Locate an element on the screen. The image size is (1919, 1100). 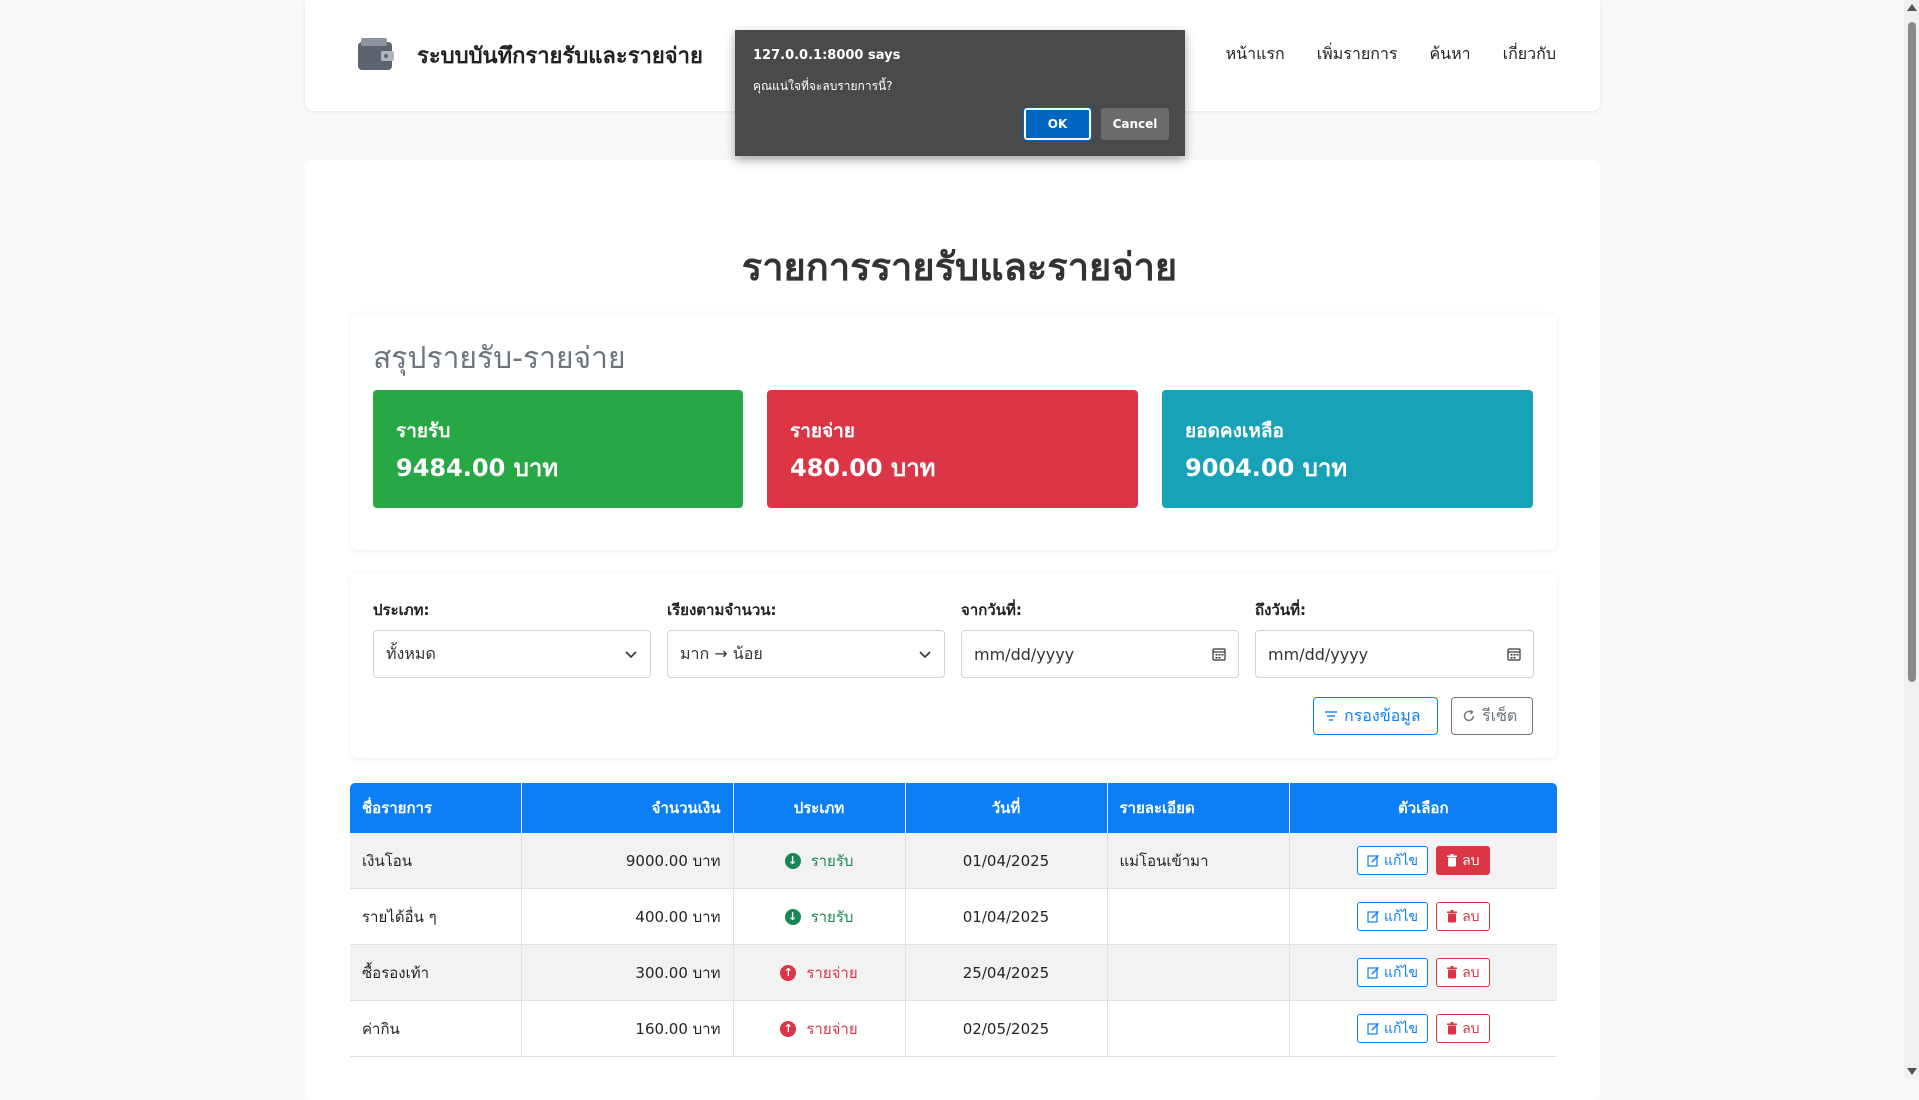
cell-amount: 400.00 บาท is located at coordinates (627, 916).